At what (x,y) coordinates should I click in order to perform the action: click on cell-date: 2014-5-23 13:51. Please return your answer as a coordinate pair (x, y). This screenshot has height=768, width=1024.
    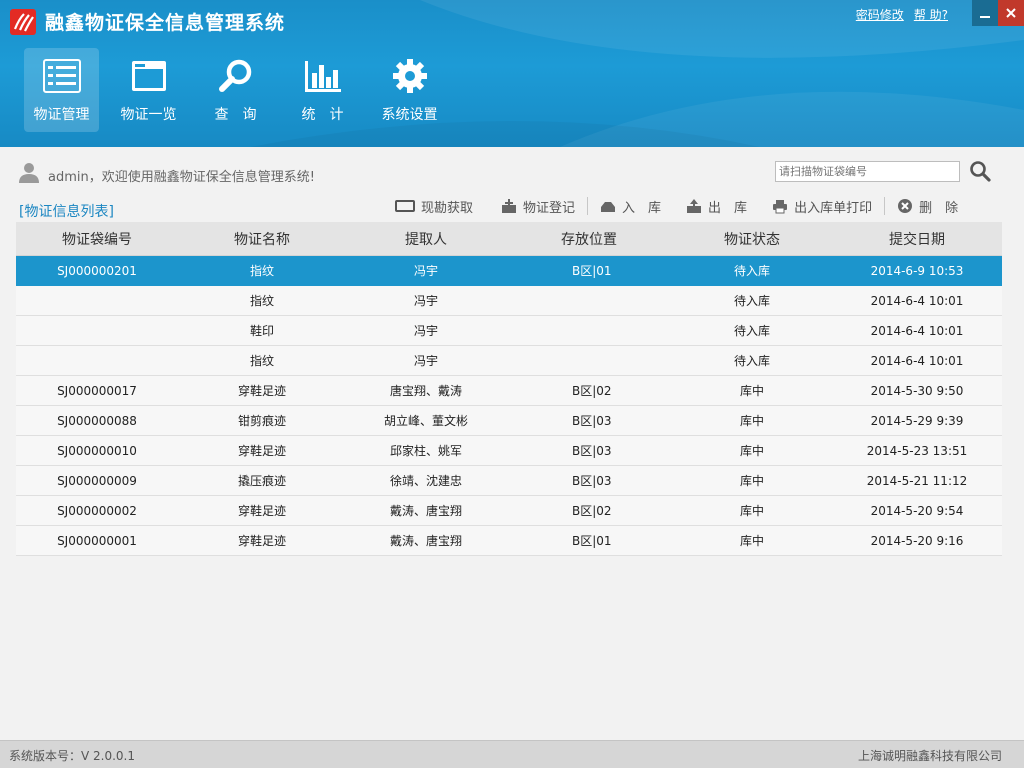
    Looking at the image, I should click on (917, 450).